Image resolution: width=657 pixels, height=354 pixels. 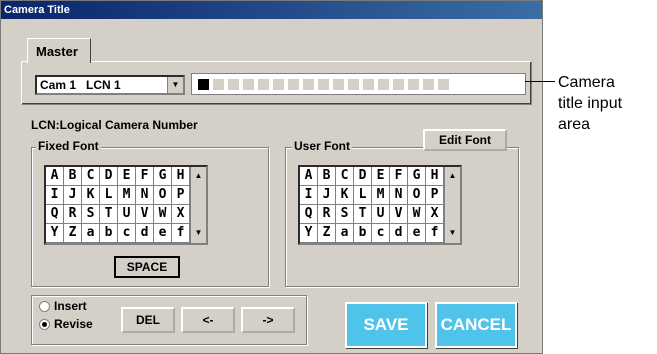 What do you see at coordinates (345, 214) in the screenshot?
I see `font-key: S` at bounding box center [345, 214].